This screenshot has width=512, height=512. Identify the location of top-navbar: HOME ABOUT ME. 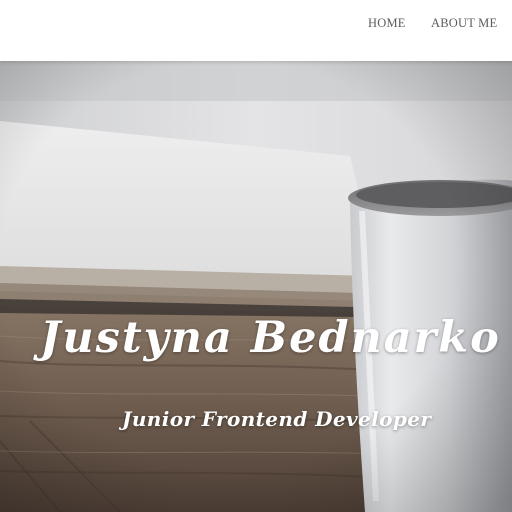
(256, 30).